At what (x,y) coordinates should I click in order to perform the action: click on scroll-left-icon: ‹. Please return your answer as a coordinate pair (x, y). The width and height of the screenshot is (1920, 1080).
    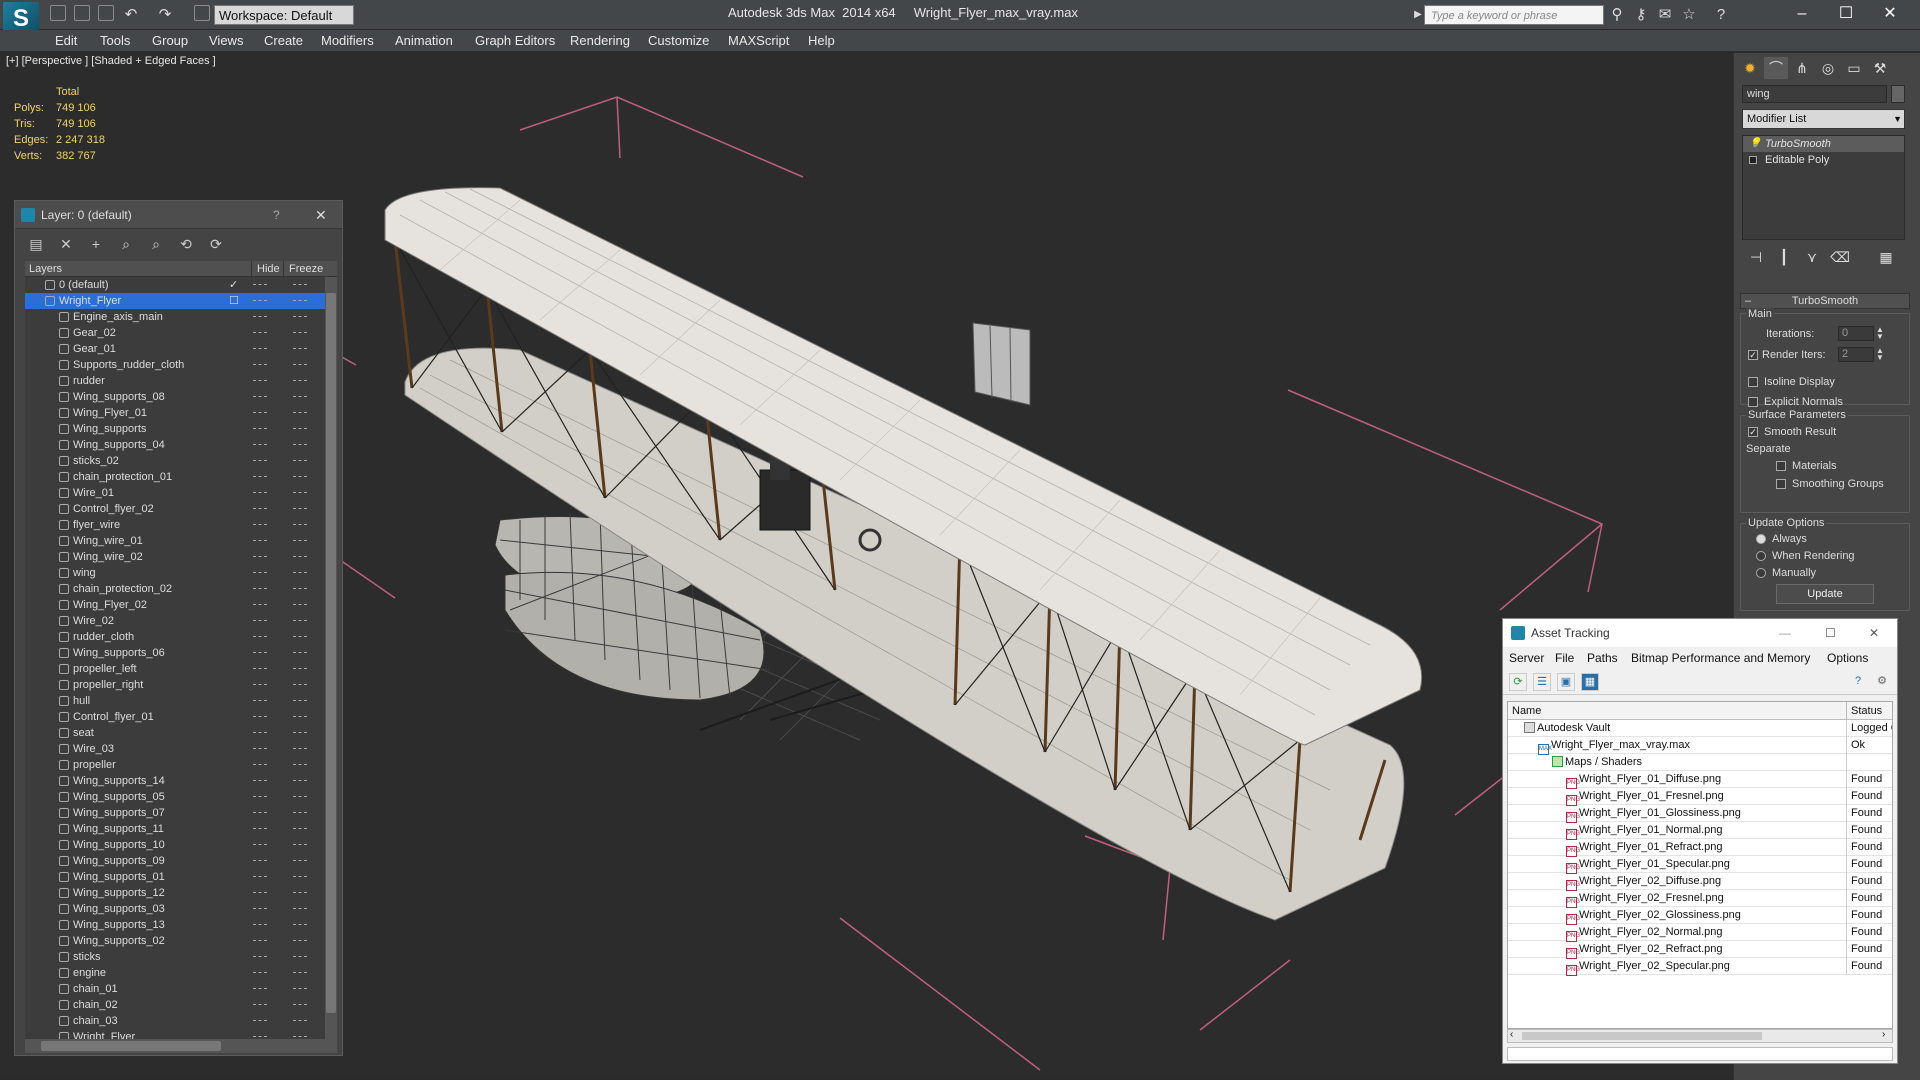
    Looking at the image, I should click on (1511, 1034).